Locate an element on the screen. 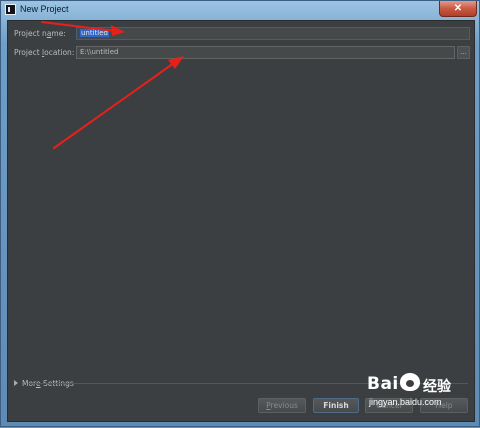 Image resolution: width=480 pixels, height=428 pixels. red-annotation-arrows is located at coordinates (112, 85).